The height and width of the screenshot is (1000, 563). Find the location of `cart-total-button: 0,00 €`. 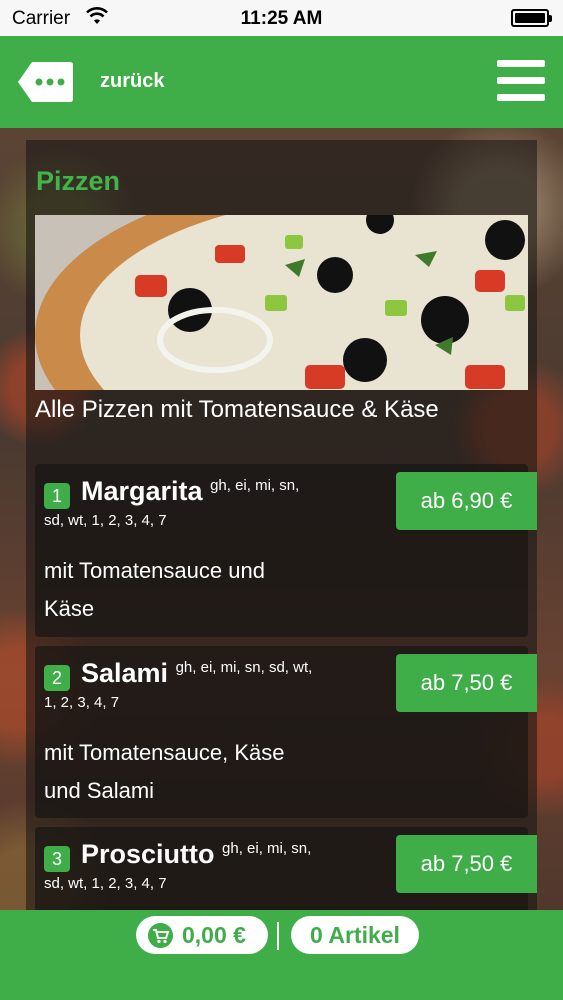

cart-total-button: 0,00 € is located at coordinates (202, 935).